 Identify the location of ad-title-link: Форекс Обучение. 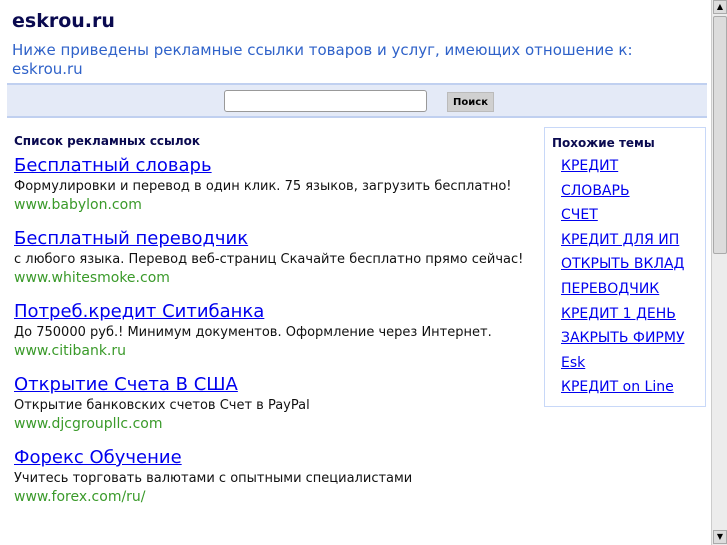
(98, 457).